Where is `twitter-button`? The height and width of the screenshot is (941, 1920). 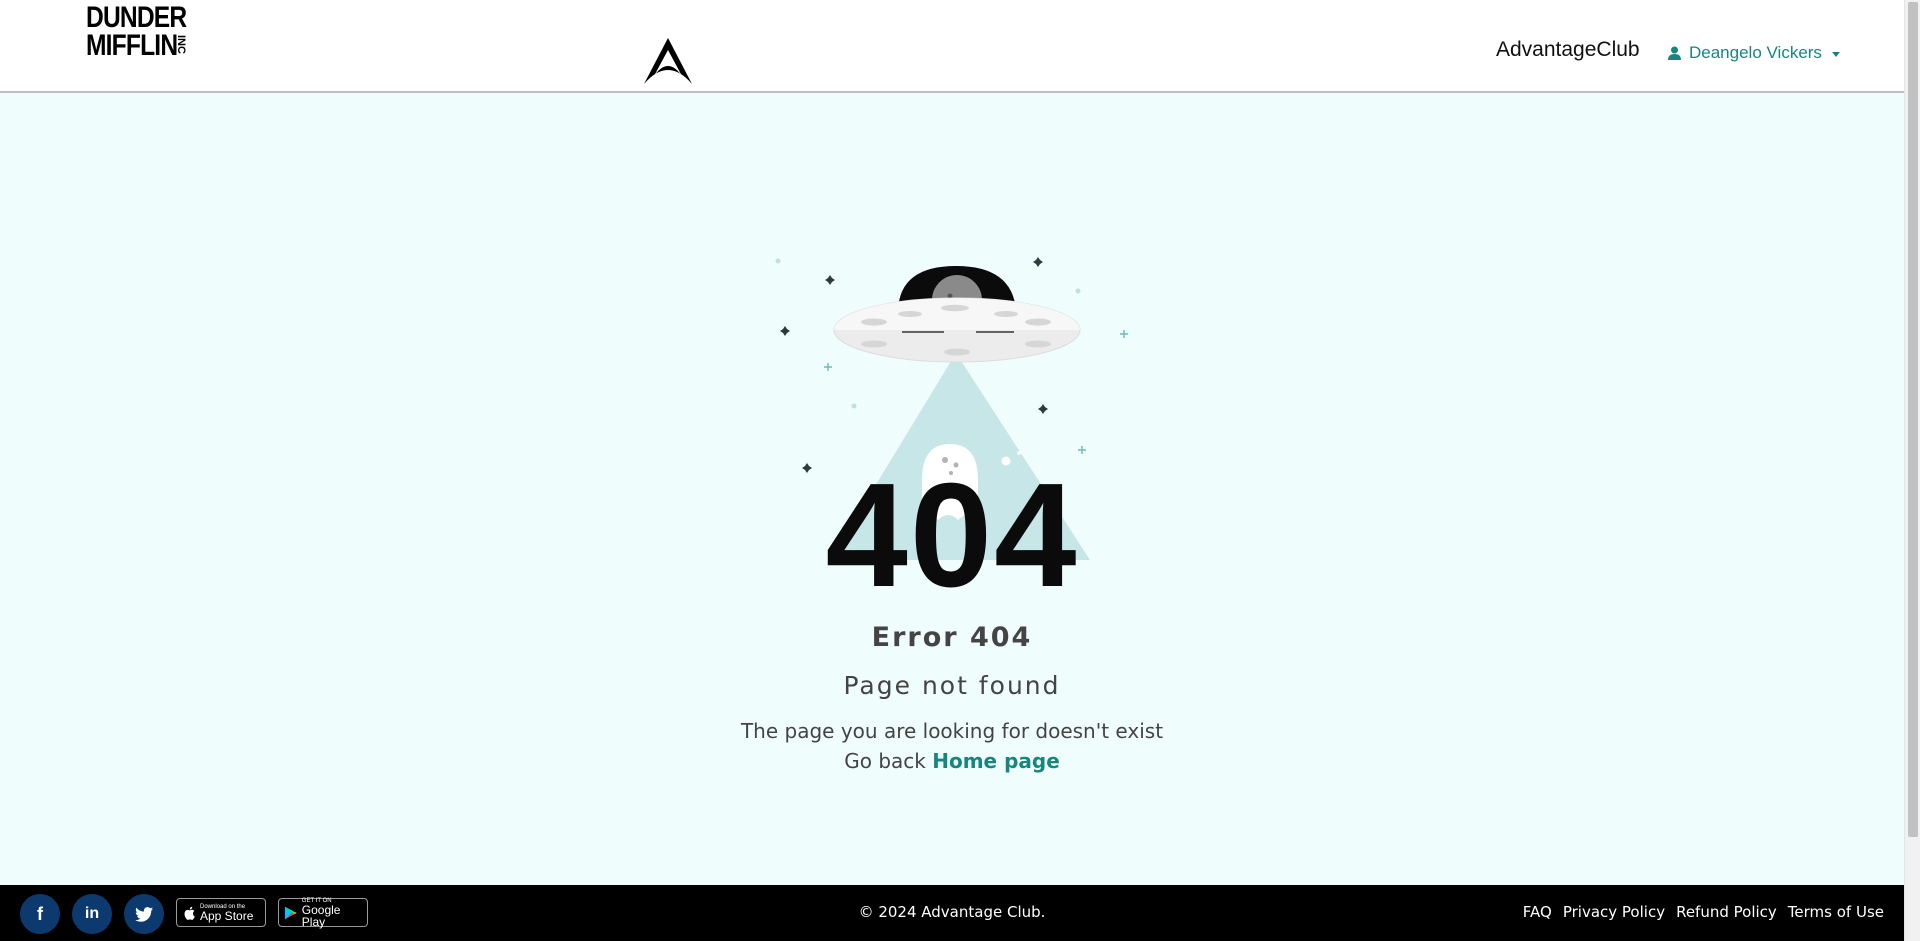 twitter-button is located at coordinates (144, 914).